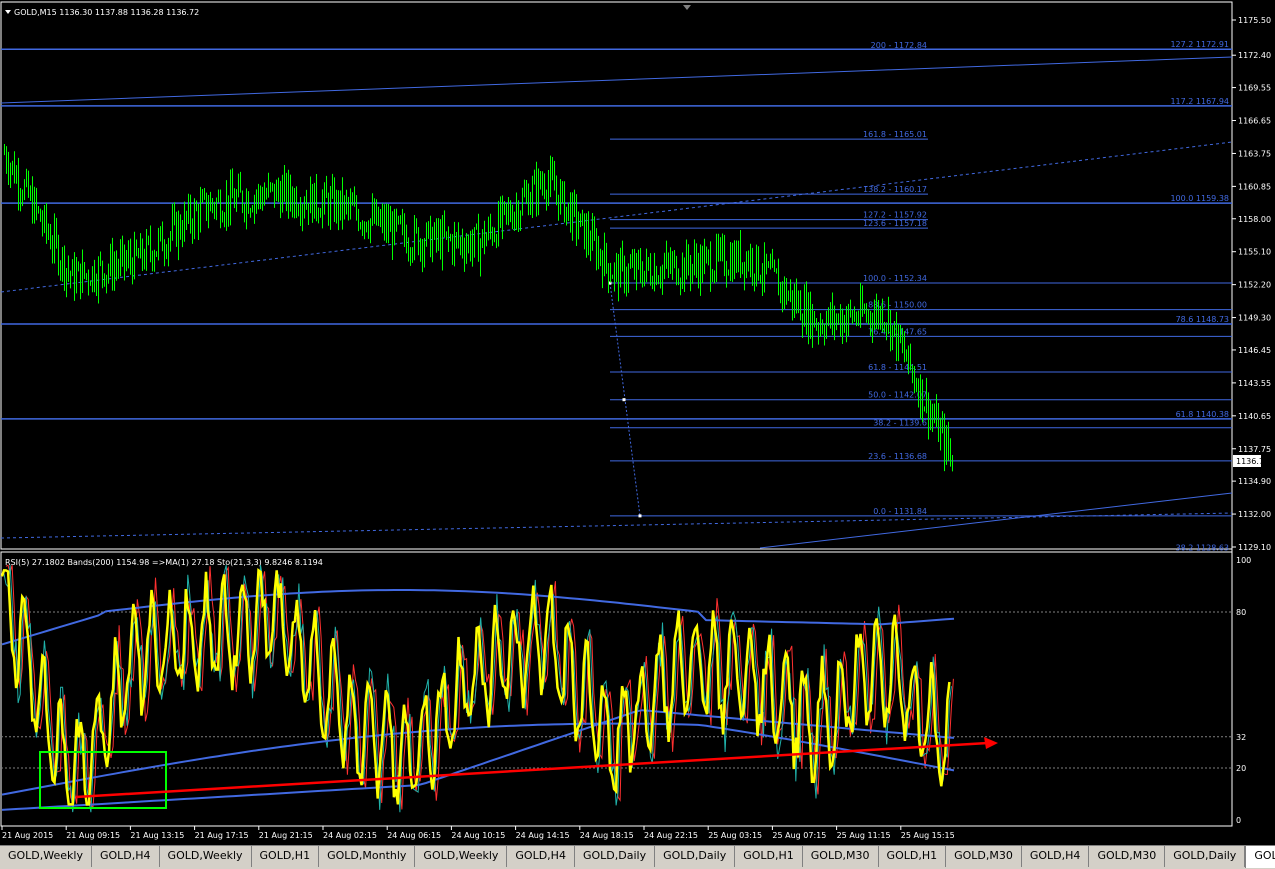  I want to click on time-tick-label: 21 Aug 13:15, so click(157, 835).